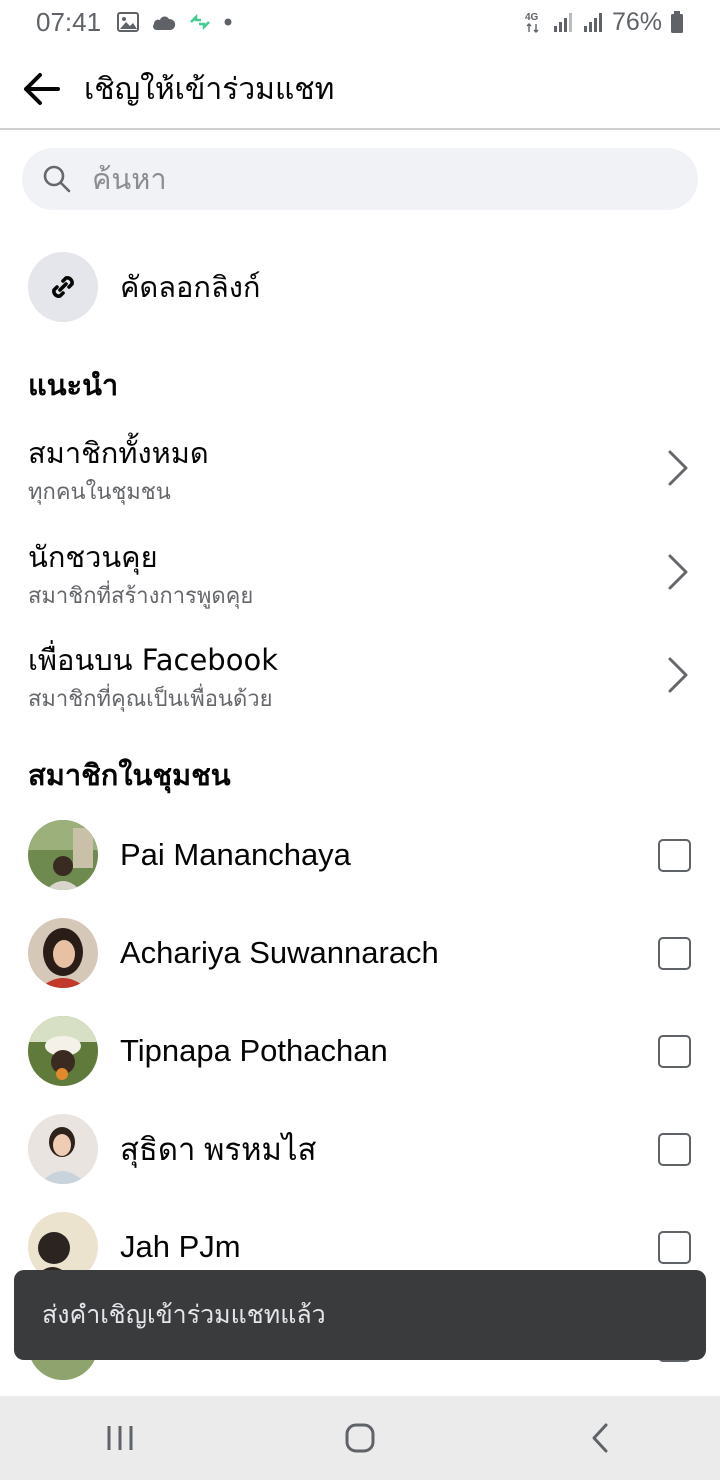 The height and width of the screenshot is (1480, 720). I want to click on link-icon-circle, so click(63, 287).